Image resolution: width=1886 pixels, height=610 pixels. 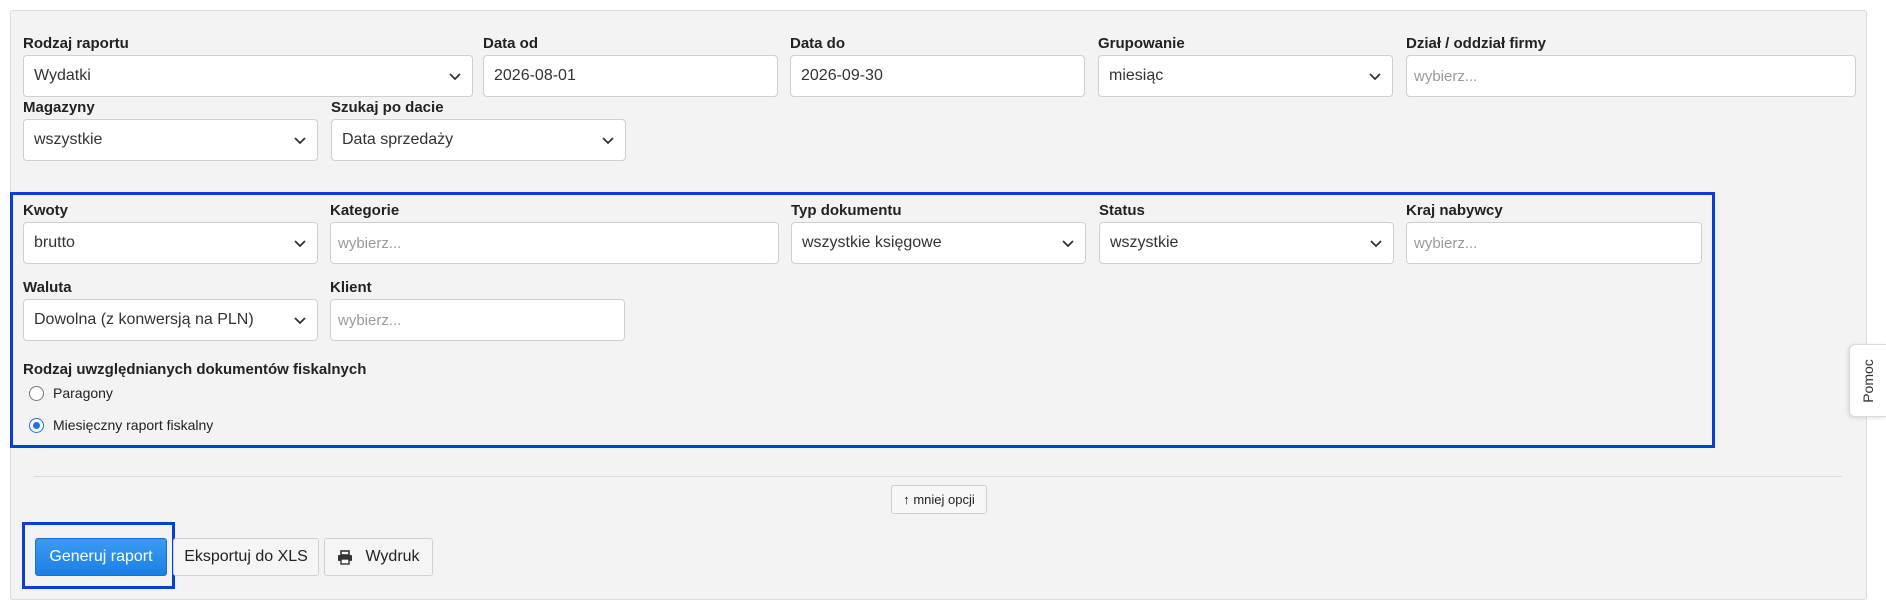 I want to click on currency-field: Waluta Dowolna (z konwersją na PLN), so click(x=170, y=310).